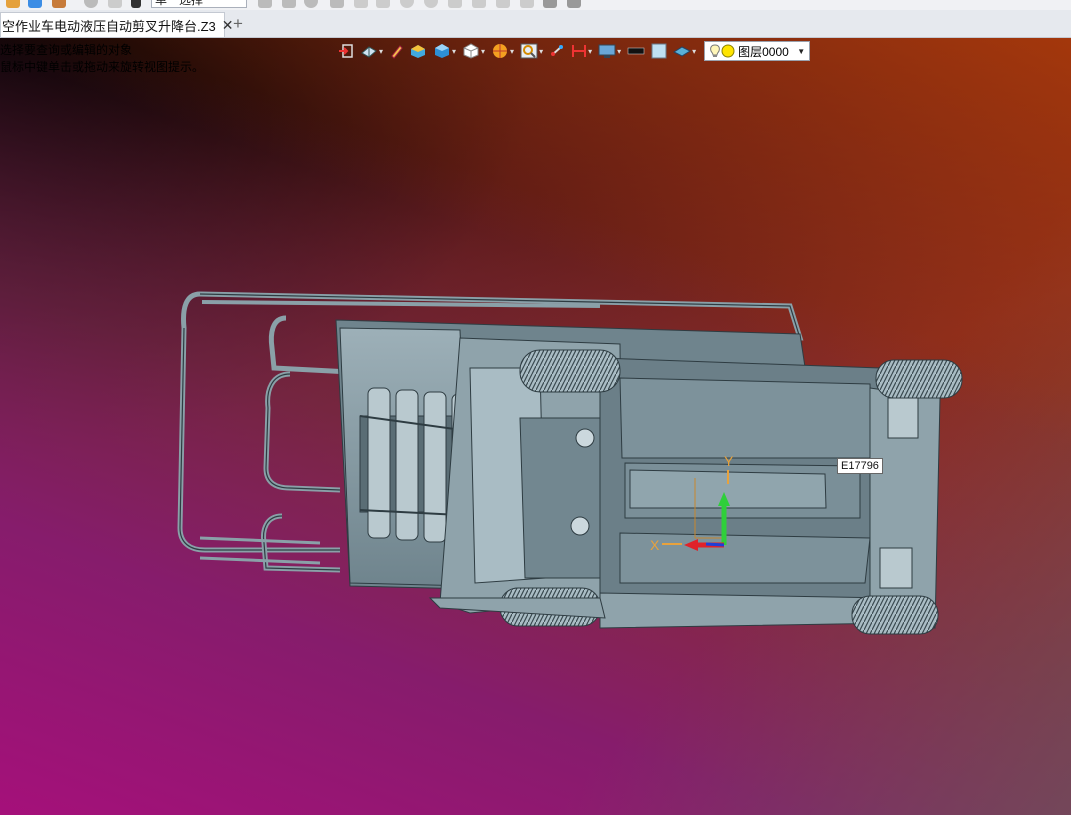 This screenshot has width=1071, height=815. Describe the element at coordinates (228, 25) in the screenshot. I see `close-icon: ✕` at that location.